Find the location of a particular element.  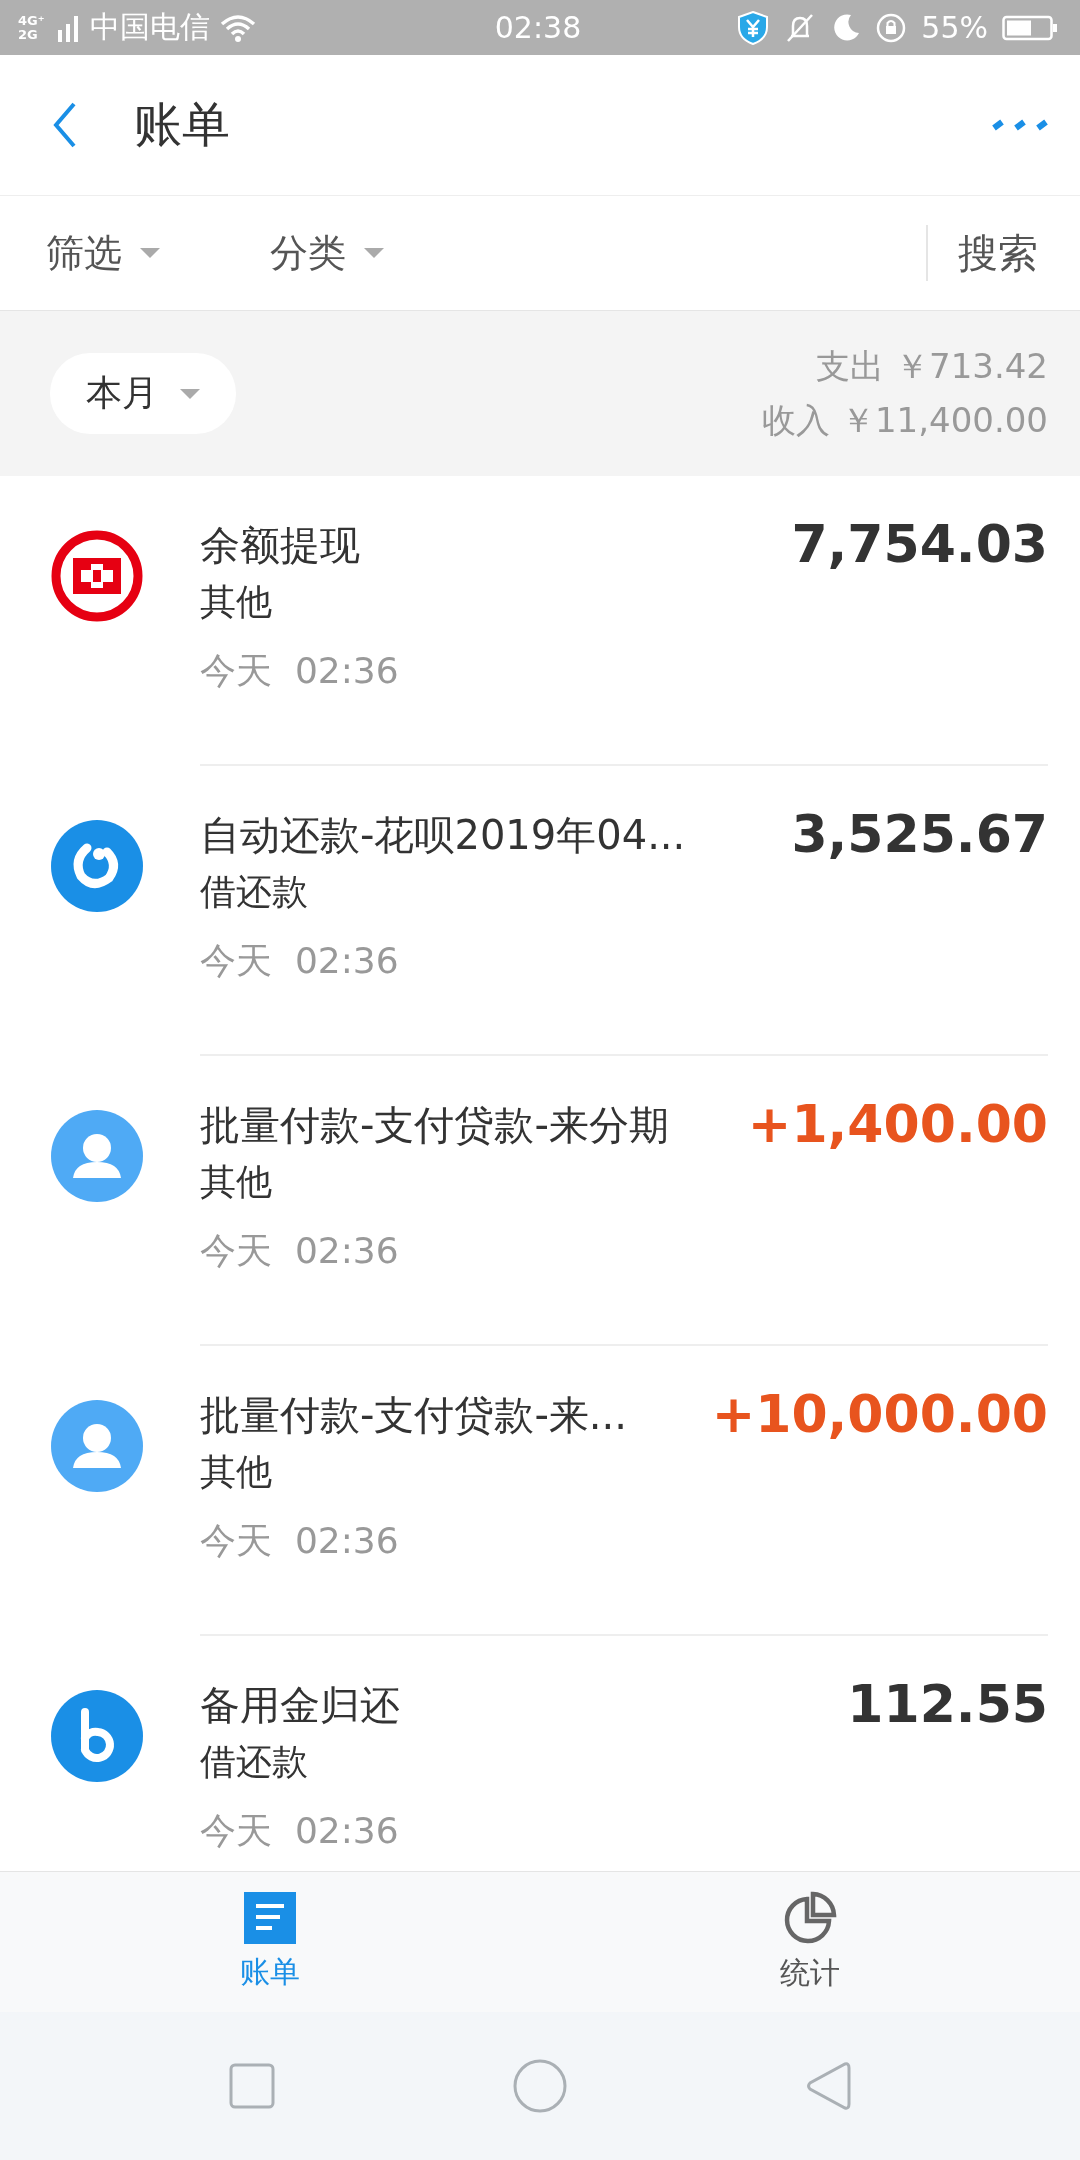

transaction-amount: +10,000.00 is located at coordinates (879, 1414).